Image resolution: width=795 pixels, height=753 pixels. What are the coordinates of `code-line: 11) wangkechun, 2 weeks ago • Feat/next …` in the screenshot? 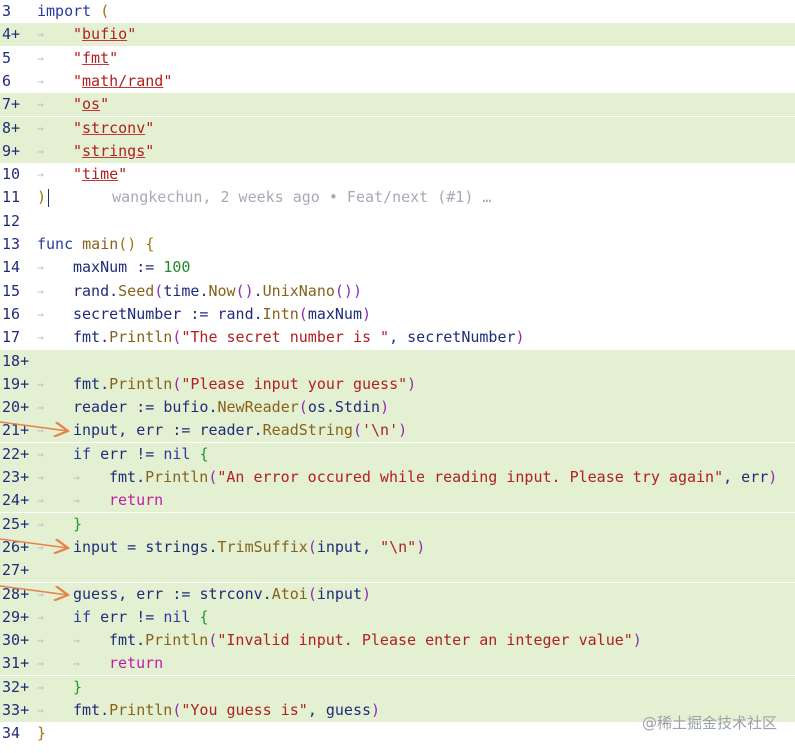 It's located at (397, 197).